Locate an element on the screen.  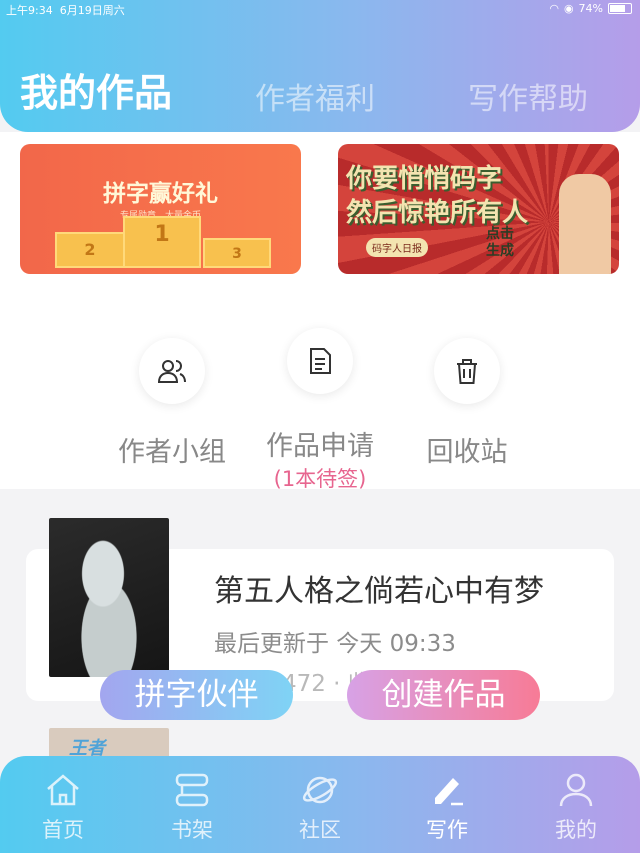
nav-label: 我的 is located at coordinates (576, 830).